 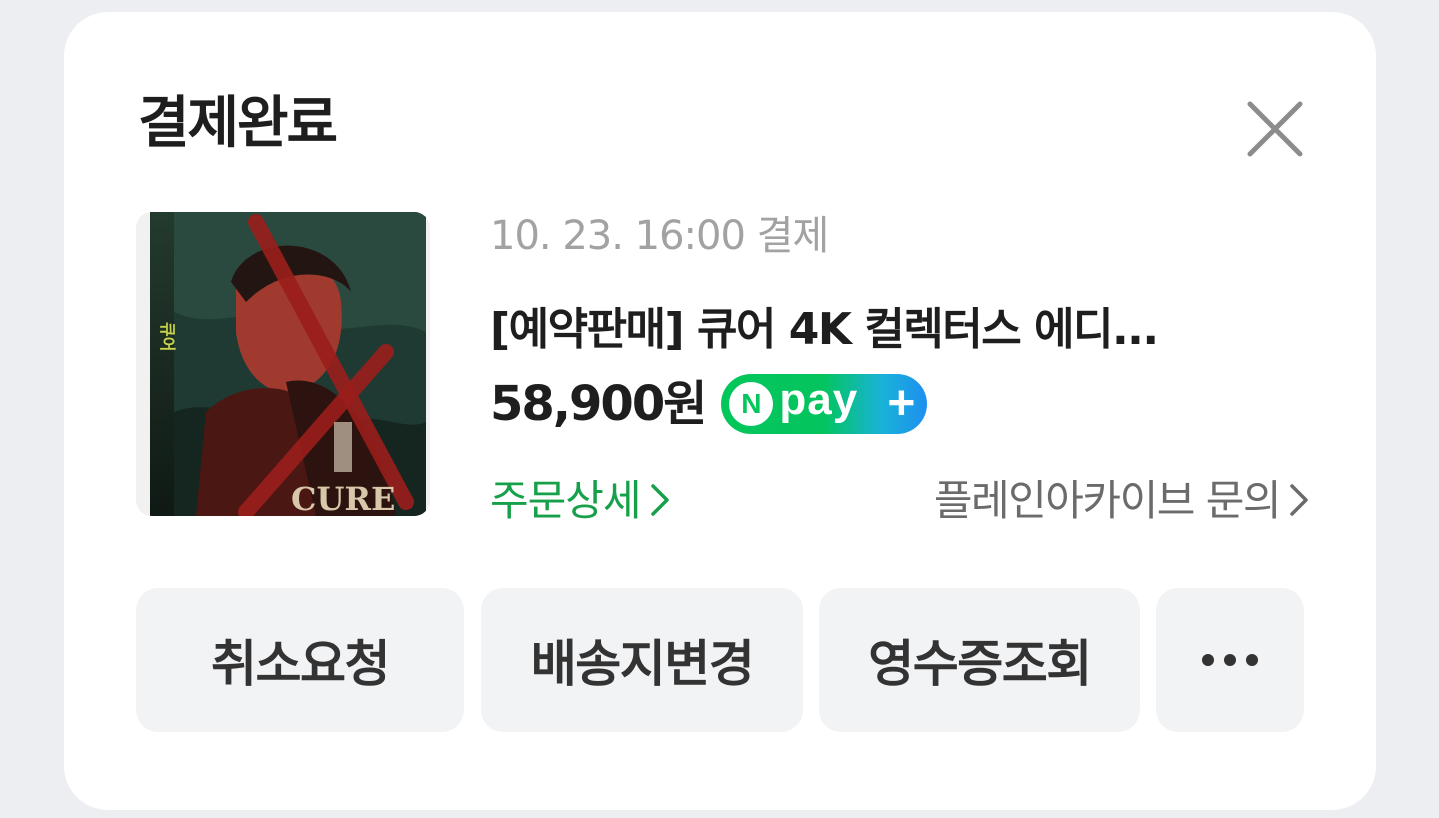 I want to click on change-address-button: 배송지변경, so click(x=642, y=660).